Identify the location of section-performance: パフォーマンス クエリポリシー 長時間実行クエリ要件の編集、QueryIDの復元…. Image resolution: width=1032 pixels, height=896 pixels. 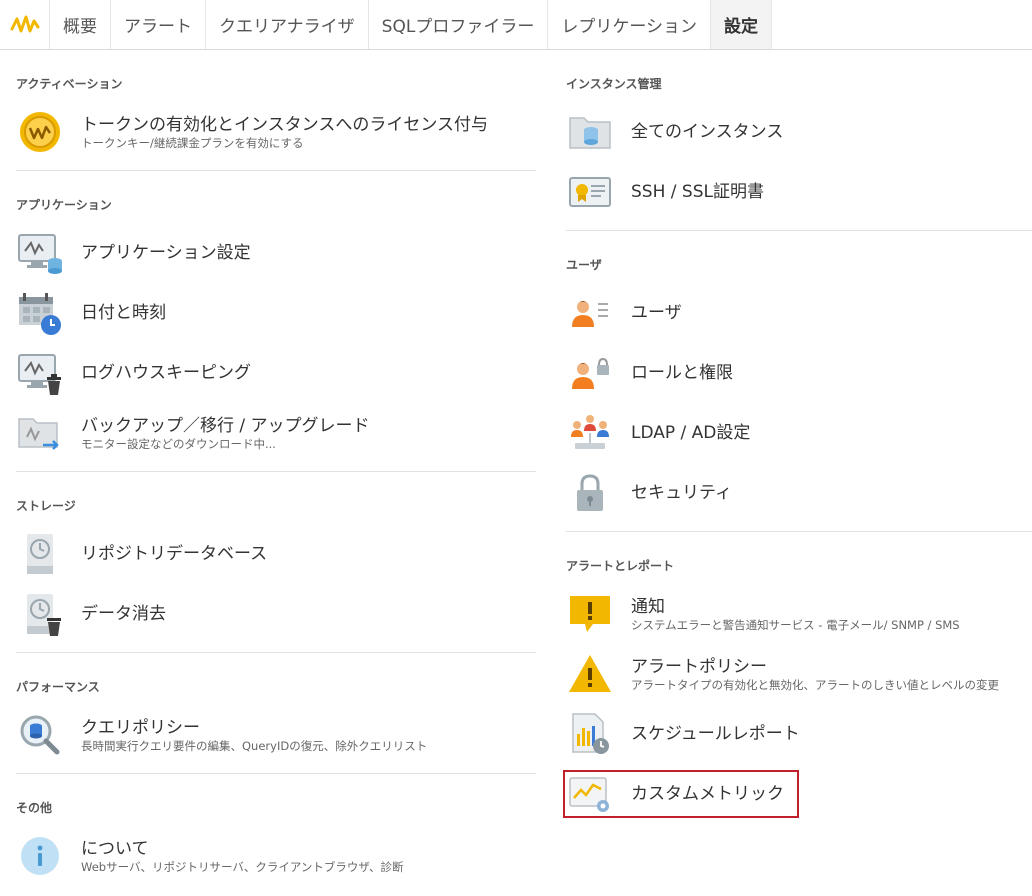
(276, 725).